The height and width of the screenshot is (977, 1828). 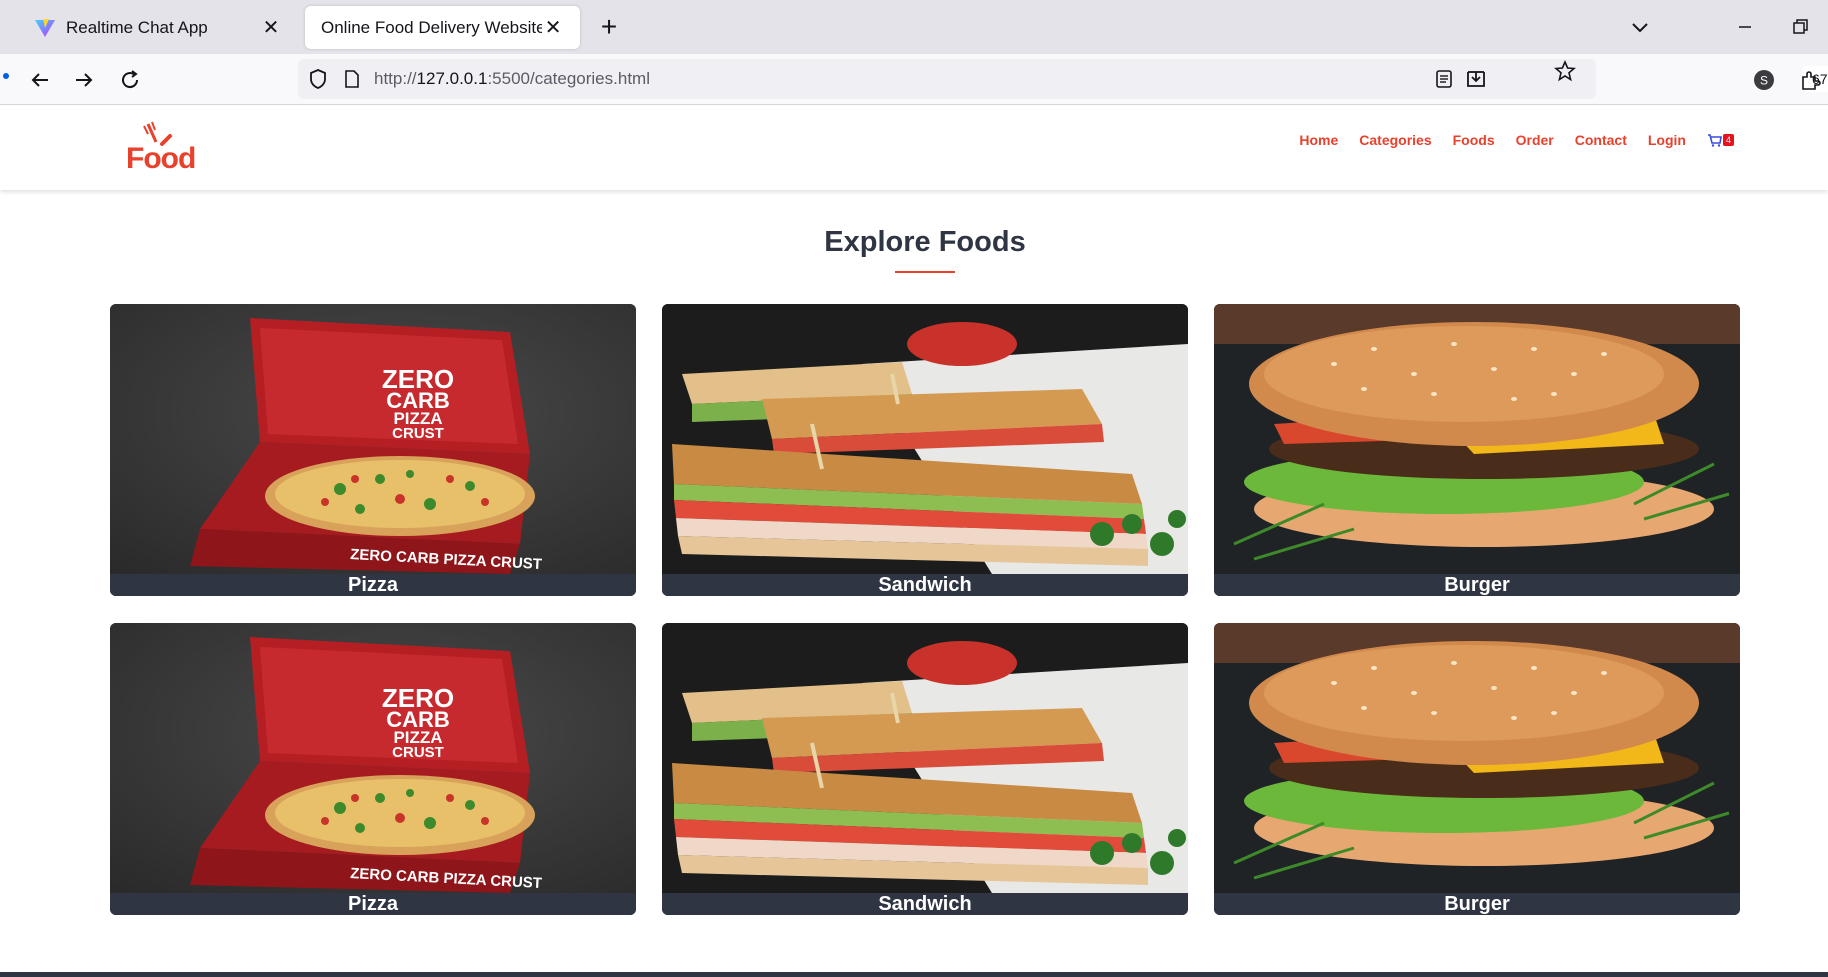 I want to click on footer-strip, so click(x=914, y=974).